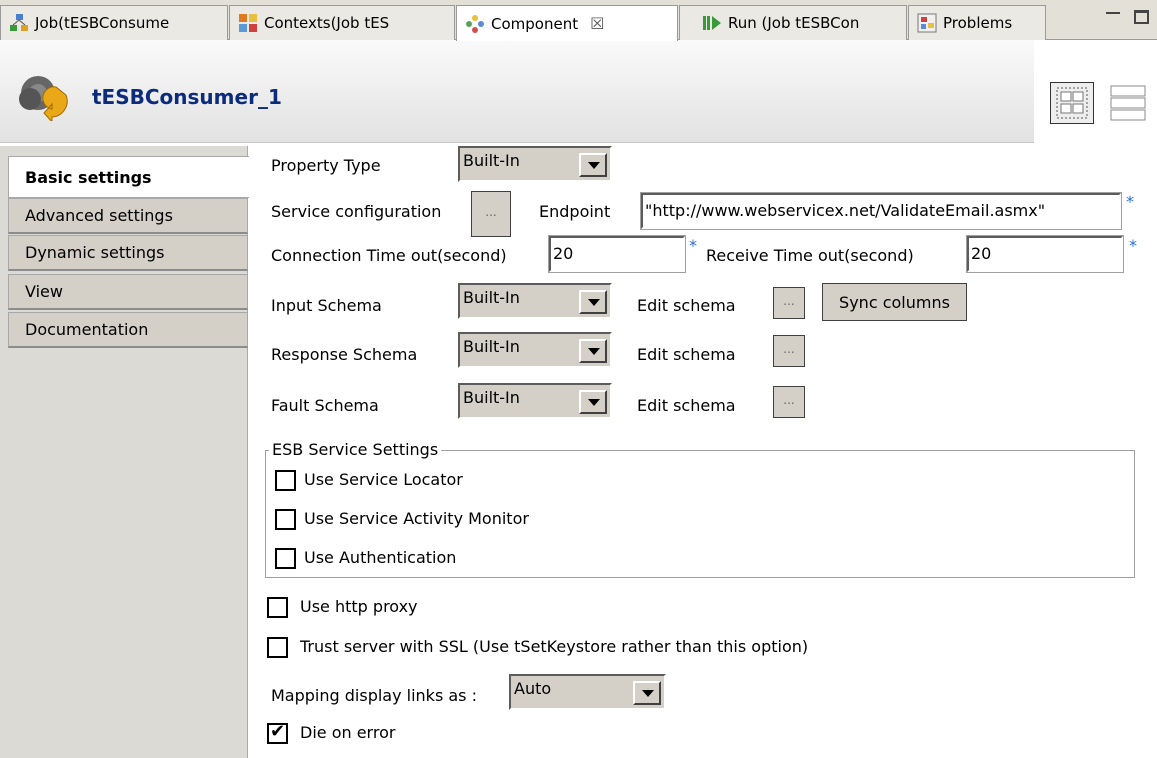 The image size is (1157, 758). I want to click on nav-dynamic-settings: Dynamic settings, so click(128, 253).